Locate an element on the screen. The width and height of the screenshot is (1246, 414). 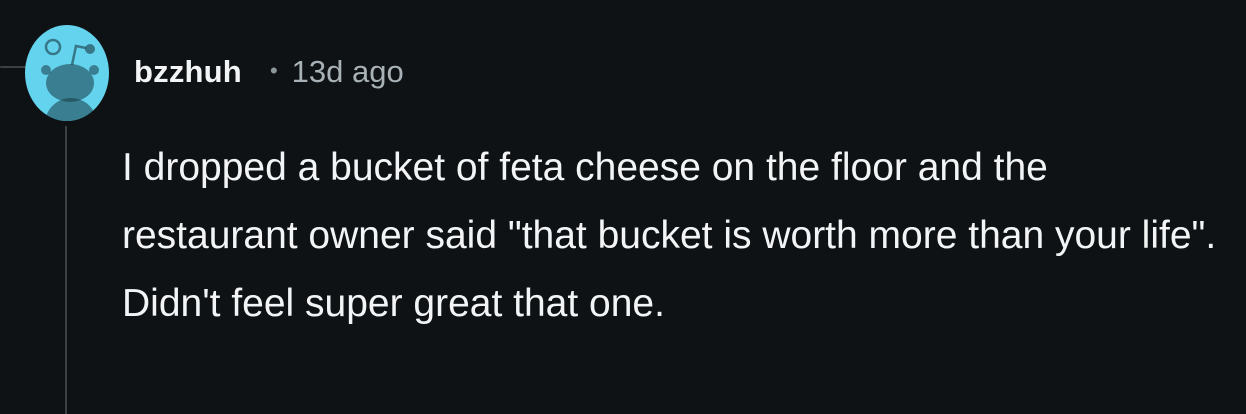
comment-timestamp: 13d ago is located at coordinates (348, 72).